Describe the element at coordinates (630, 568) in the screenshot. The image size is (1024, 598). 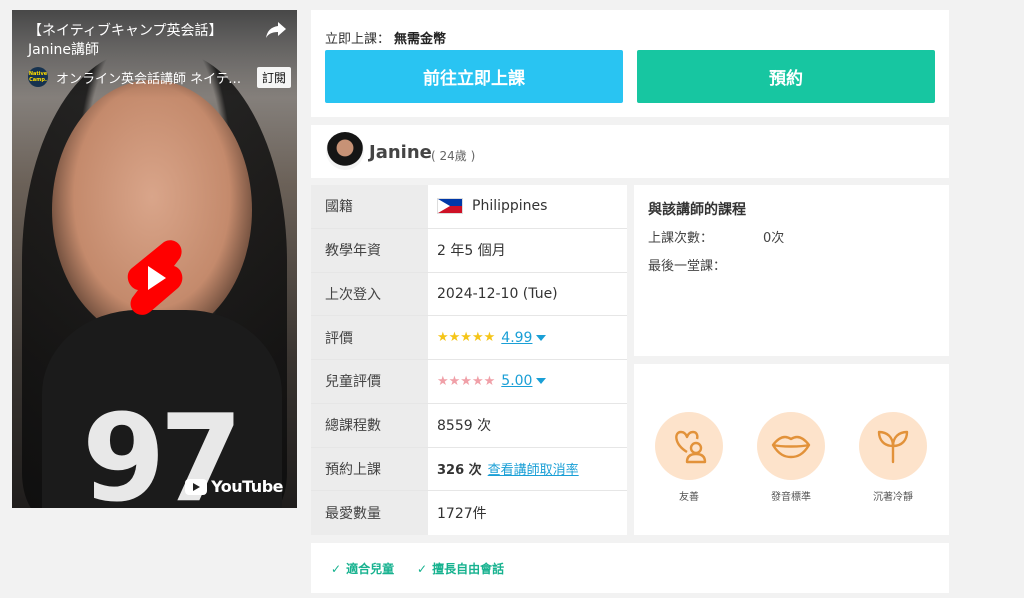
I see `teacher-tags-card: ✓ 適合兒童 ✓ 擅長自由會話` at that location.